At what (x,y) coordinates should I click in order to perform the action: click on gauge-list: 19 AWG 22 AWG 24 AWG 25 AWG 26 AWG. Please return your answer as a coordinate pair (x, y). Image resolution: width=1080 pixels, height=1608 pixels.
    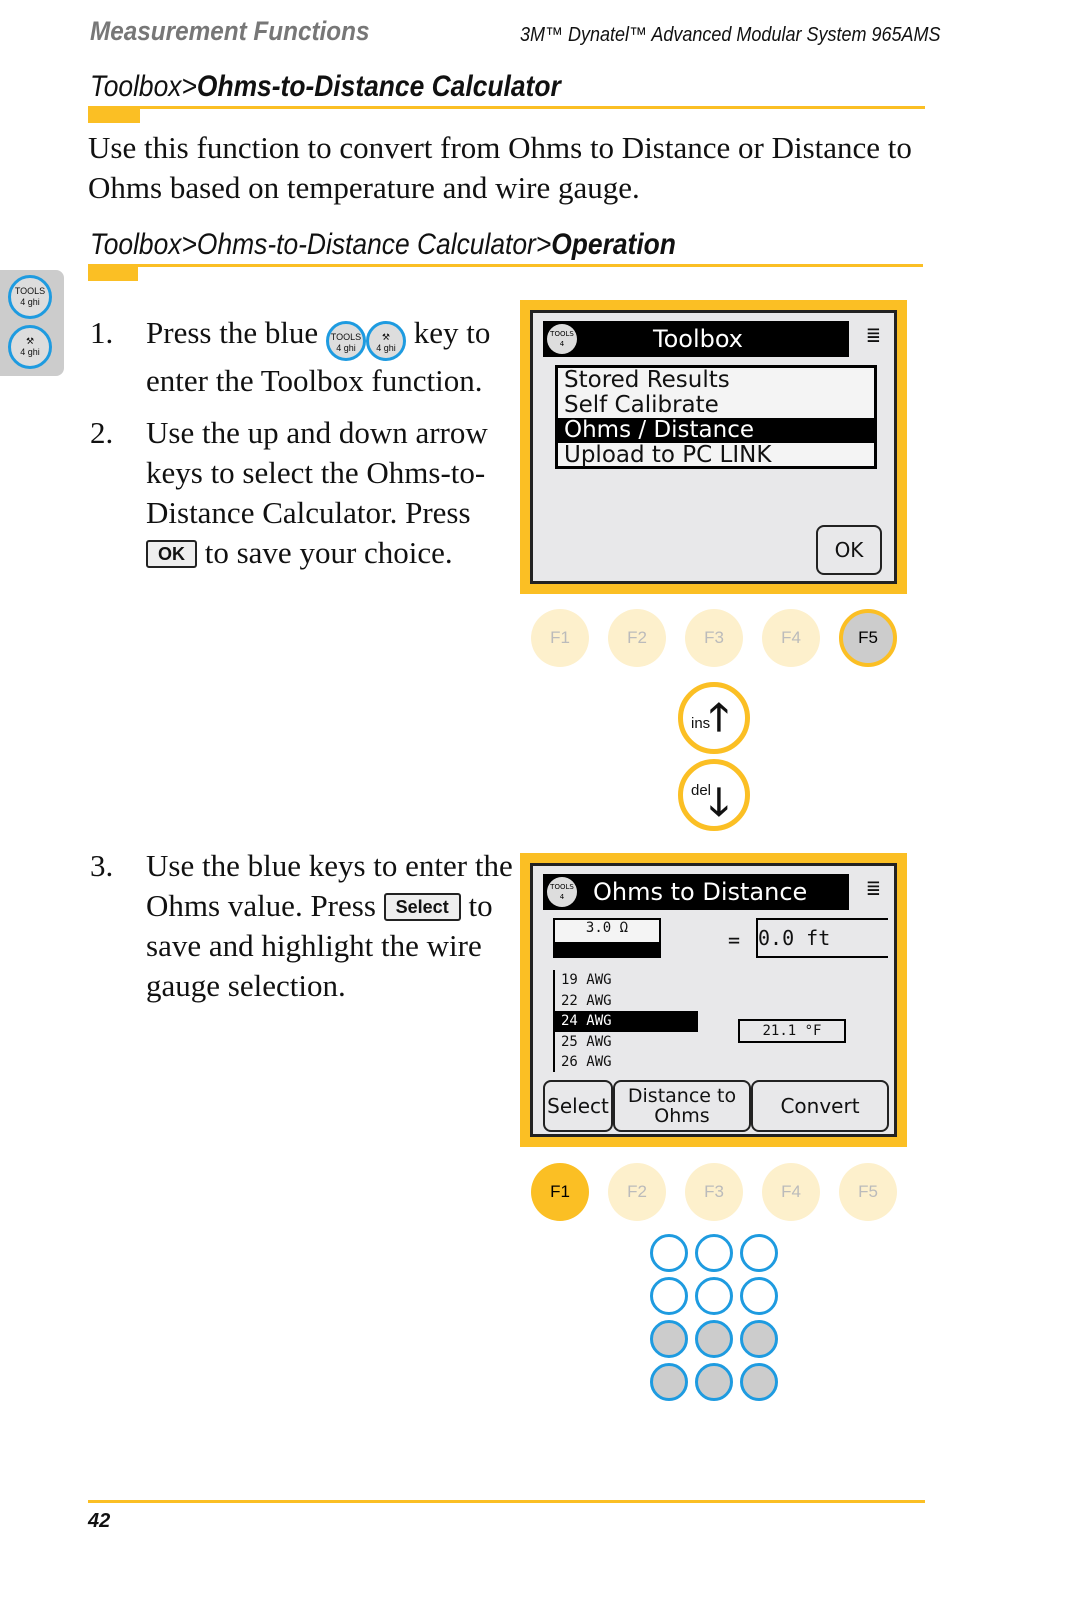
    Looking at the image, I should click on (625, 1021).